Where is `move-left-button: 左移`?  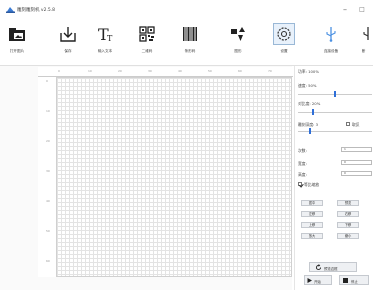
move-left-button: 左移 is located at coordinates (312, 214).